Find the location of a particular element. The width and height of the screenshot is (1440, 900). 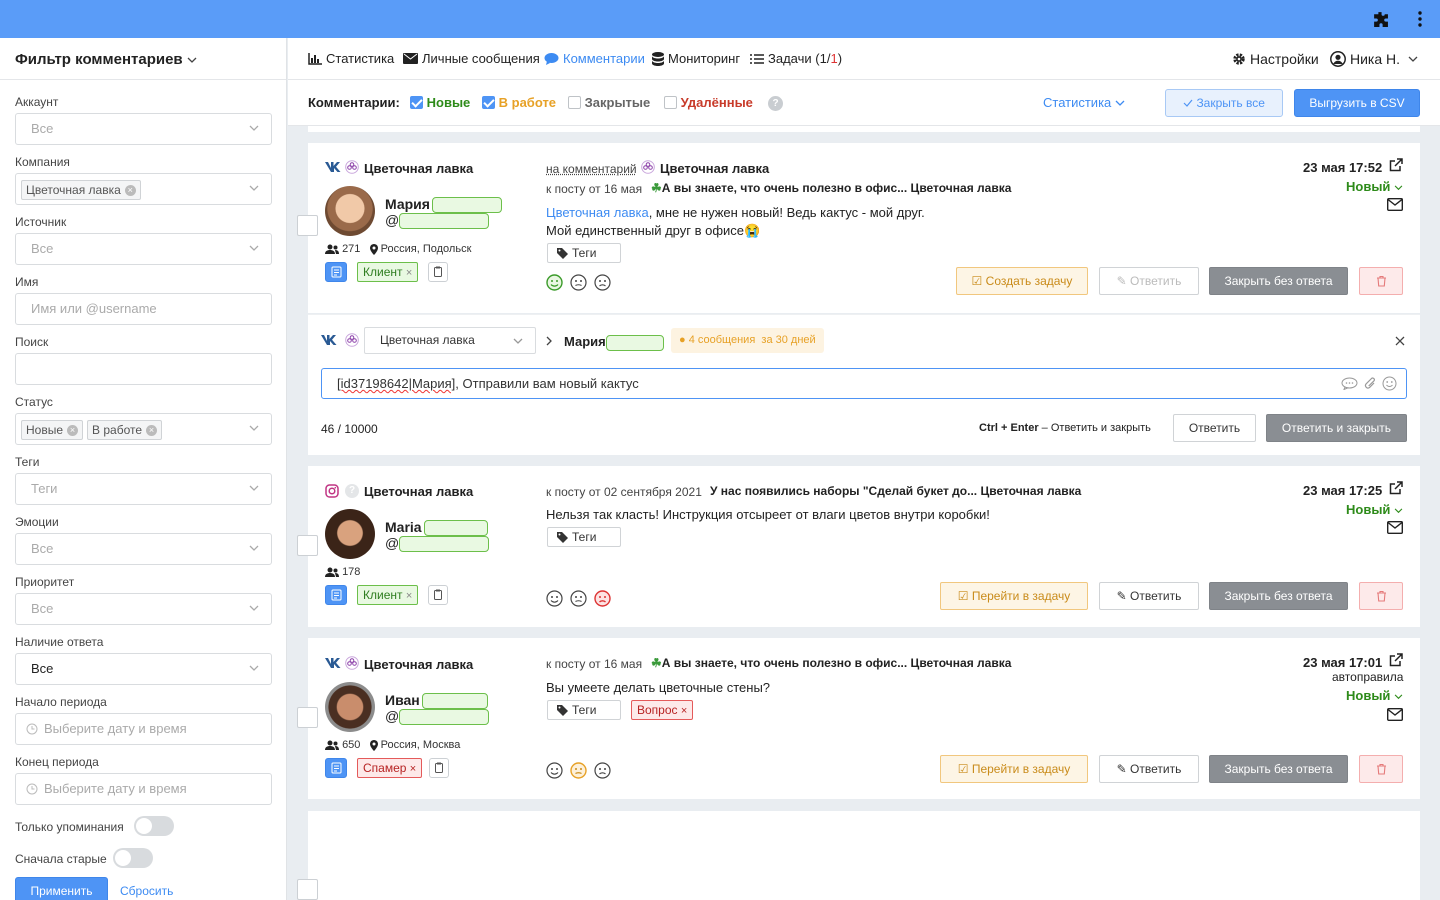

name-input: Имя или @username is located at coordinates (143, 309).